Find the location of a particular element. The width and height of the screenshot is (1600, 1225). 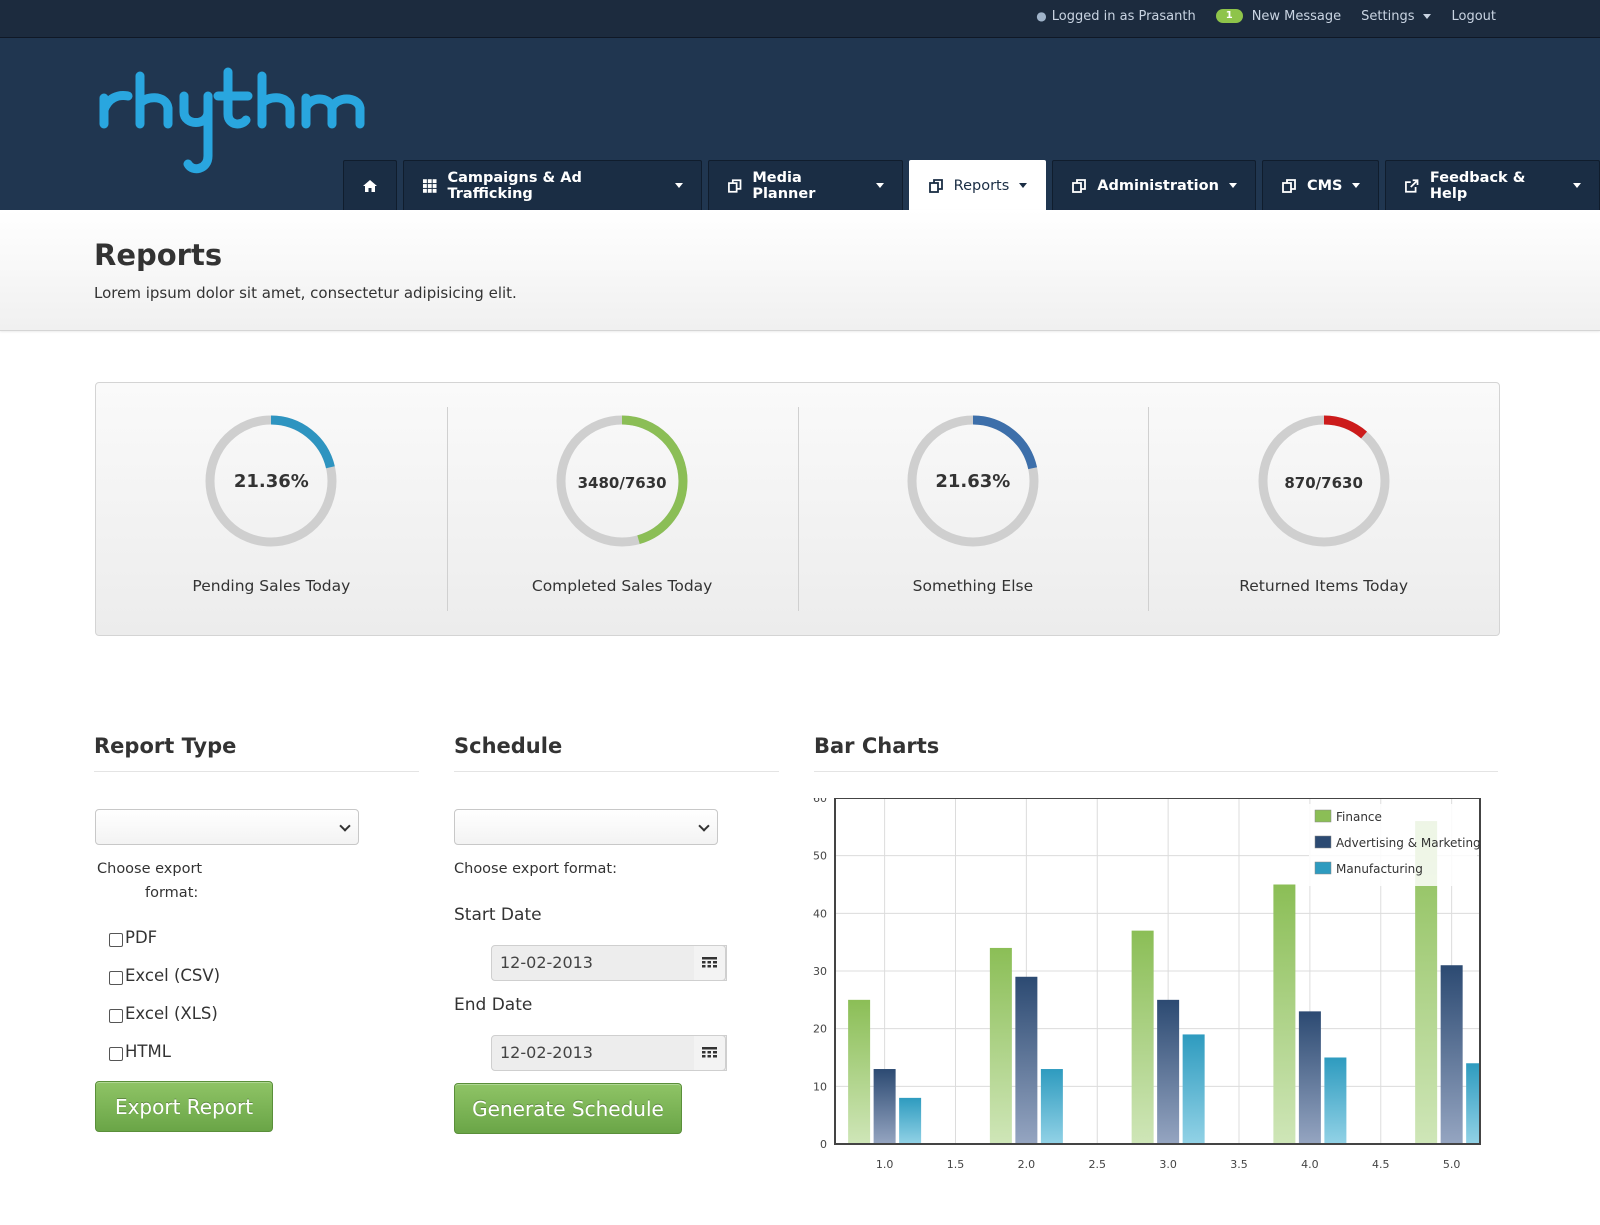

x-tick-label: 2.5 is located at coordinates (1098, 1164).